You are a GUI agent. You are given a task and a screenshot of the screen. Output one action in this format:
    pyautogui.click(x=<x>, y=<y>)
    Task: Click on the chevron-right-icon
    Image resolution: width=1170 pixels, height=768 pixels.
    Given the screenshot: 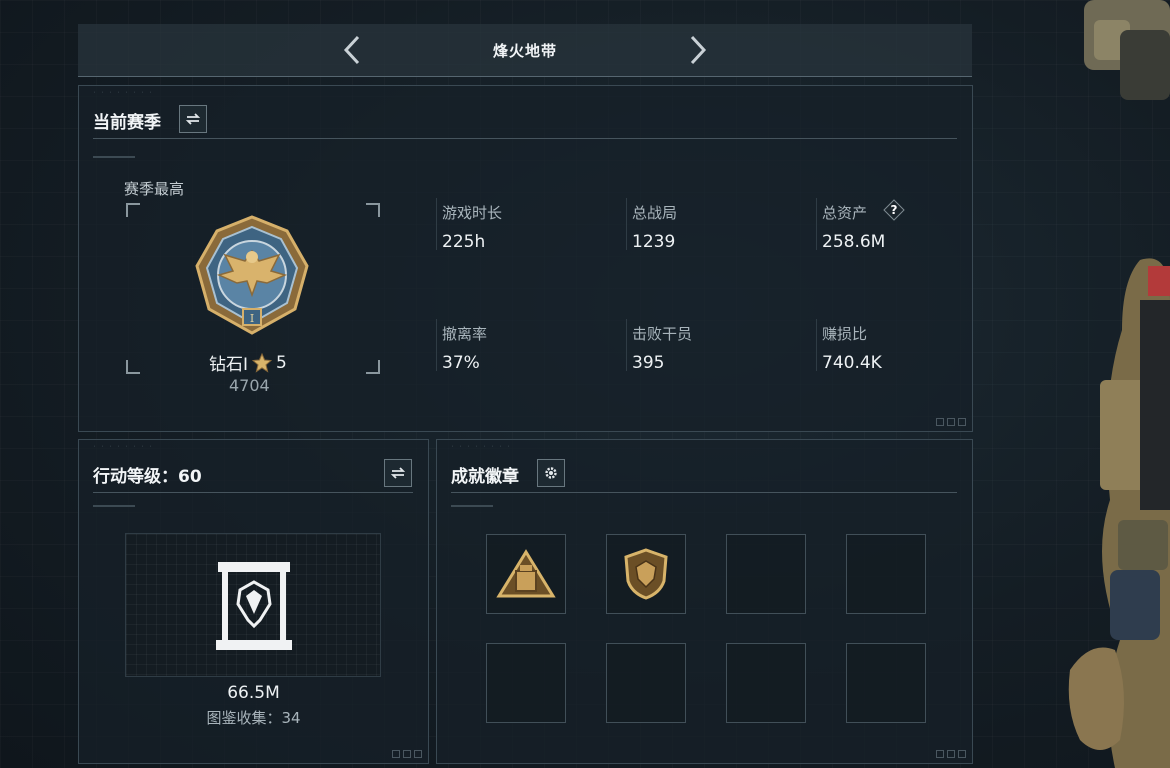 What is the action you would take?
    pyautogui.click(x=698, y=50)
    